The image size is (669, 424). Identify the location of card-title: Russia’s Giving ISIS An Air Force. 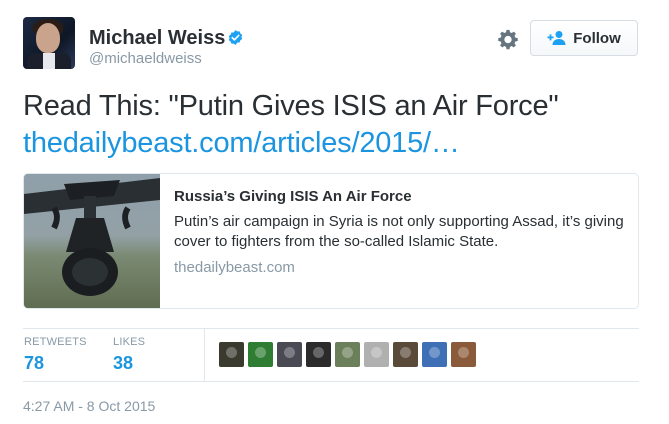
(293, 196).